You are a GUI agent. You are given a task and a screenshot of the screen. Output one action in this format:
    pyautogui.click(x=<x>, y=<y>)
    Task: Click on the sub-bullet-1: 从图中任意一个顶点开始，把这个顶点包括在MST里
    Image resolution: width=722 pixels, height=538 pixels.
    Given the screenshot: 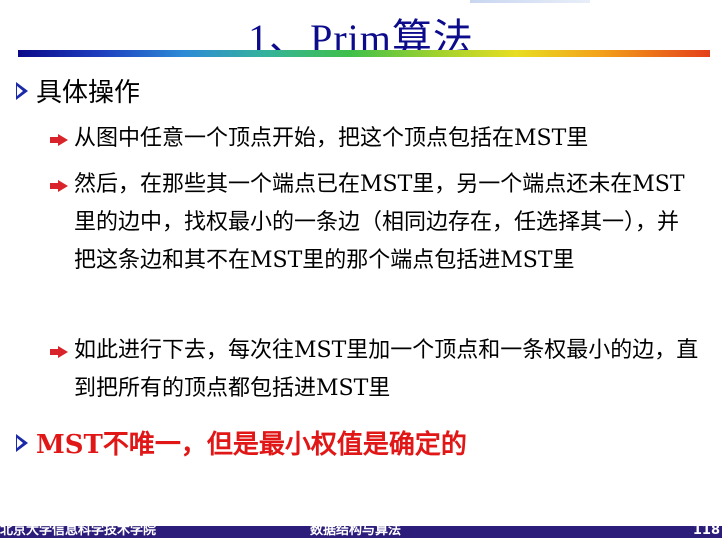 What is the action you would take?
    pyautogui.click(x=375, y=139)
    